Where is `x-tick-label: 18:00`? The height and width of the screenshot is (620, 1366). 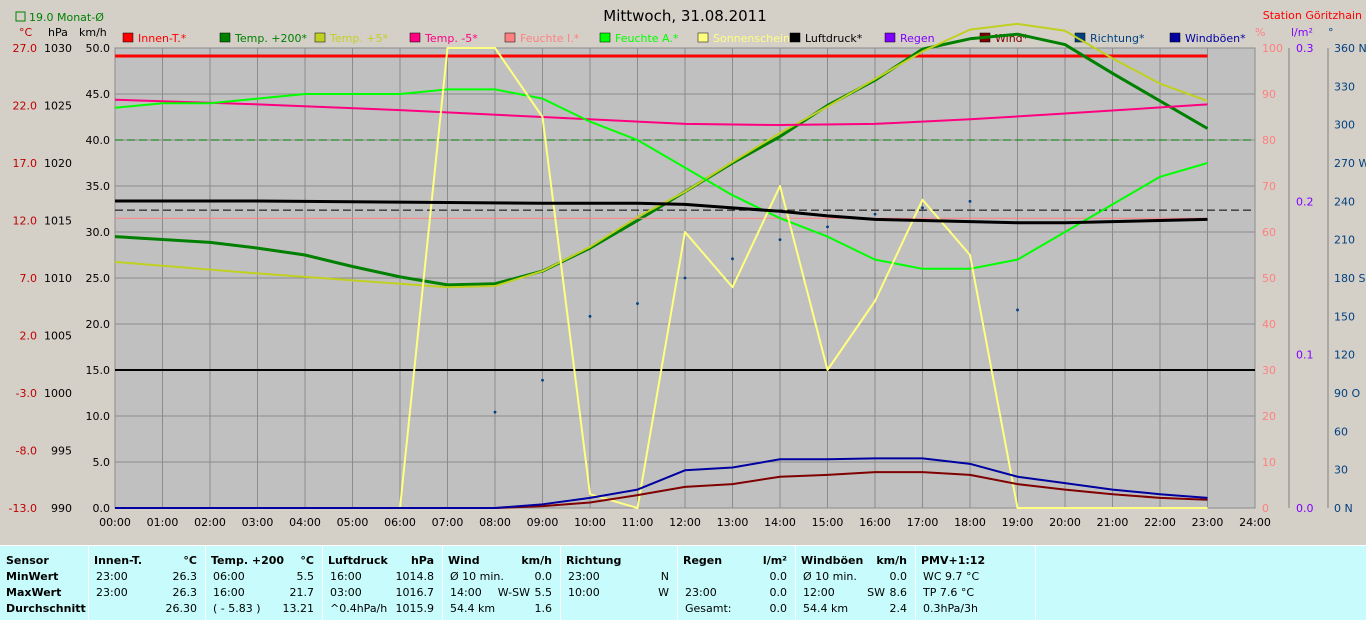
x-tick-label: 18:00 is located at coordinates (970, 522).